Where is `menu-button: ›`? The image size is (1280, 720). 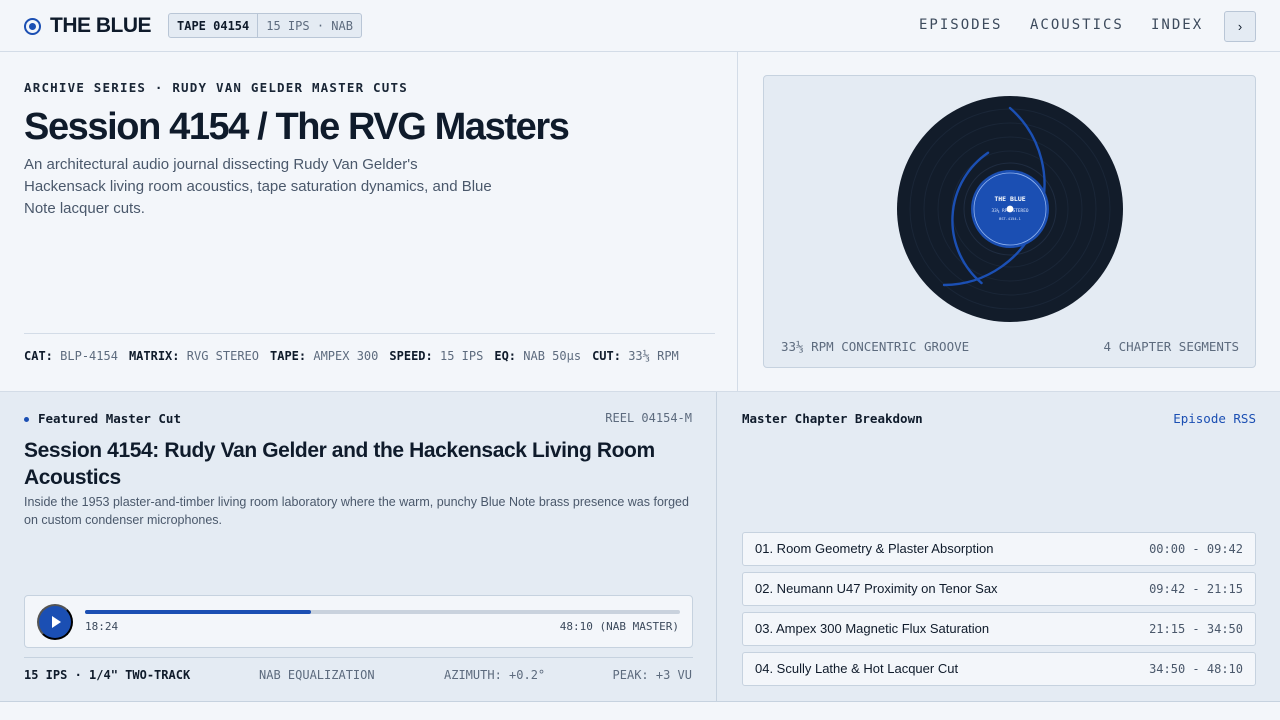
menu-button: › is located at coordinates (1240, 26).